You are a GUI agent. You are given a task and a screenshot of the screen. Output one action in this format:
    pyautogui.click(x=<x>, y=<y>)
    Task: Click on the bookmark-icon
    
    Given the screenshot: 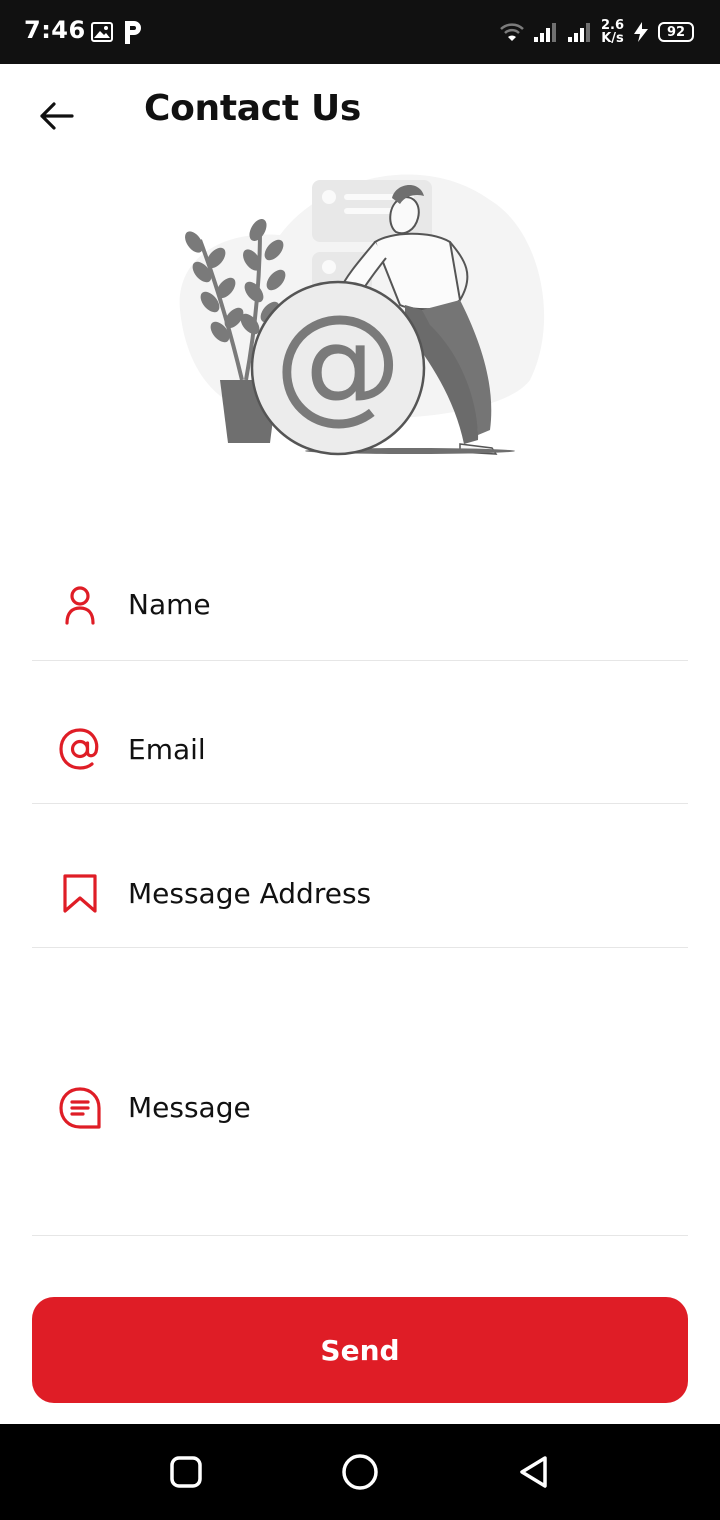 What is the action you would take?
    pyautogui.click(x=80, y=893)
    